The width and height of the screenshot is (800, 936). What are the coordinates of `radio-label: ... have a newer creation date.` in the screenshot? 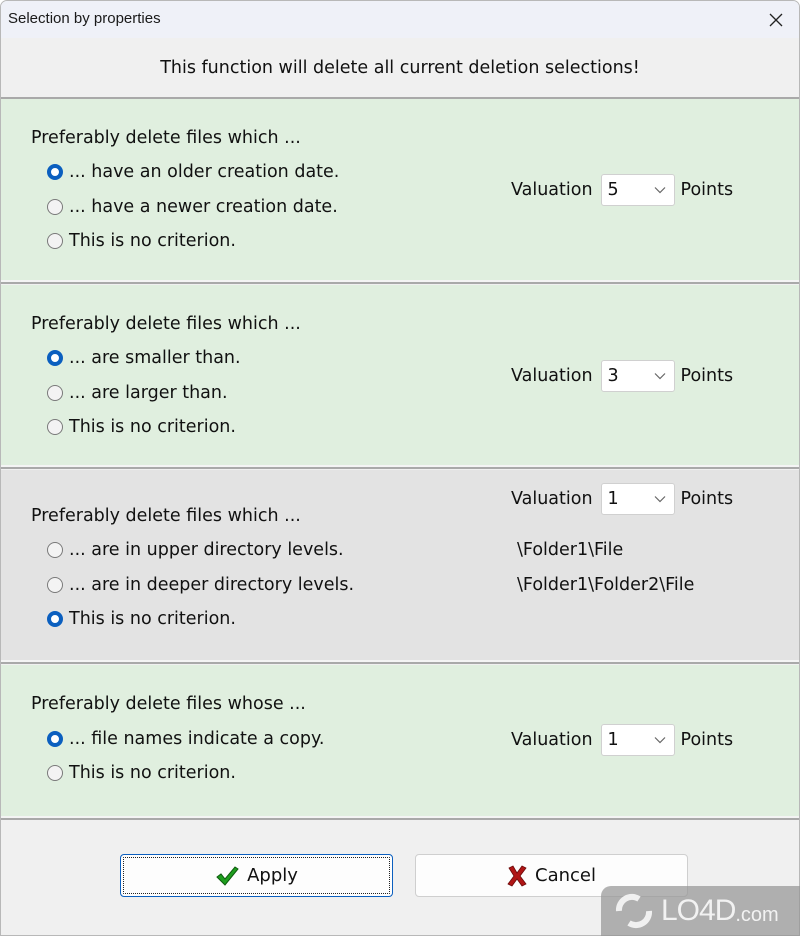 It's located at (203, 207).